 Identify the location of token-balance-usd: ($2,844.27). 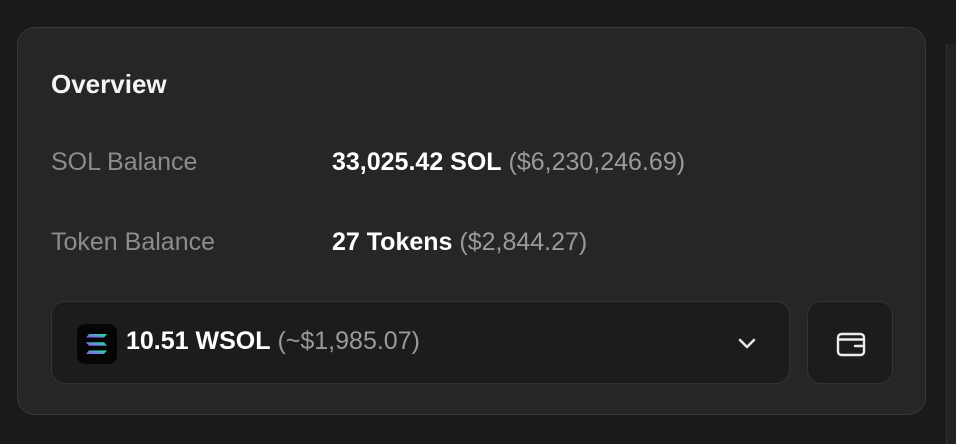
(523, 242).